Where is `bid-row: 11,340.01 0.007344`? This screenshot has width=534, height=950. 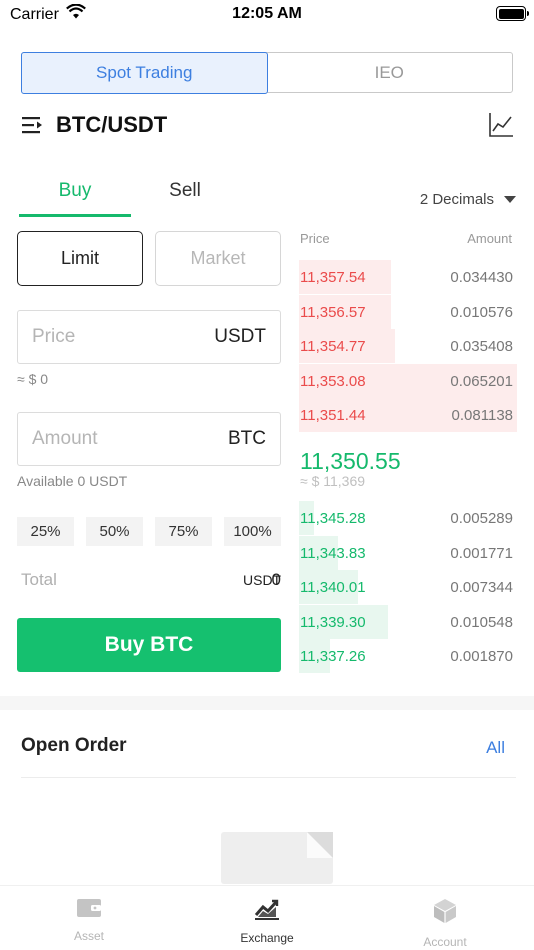
bid-row: 11,340.01 0.007344 is located at coordinates (408, 587).